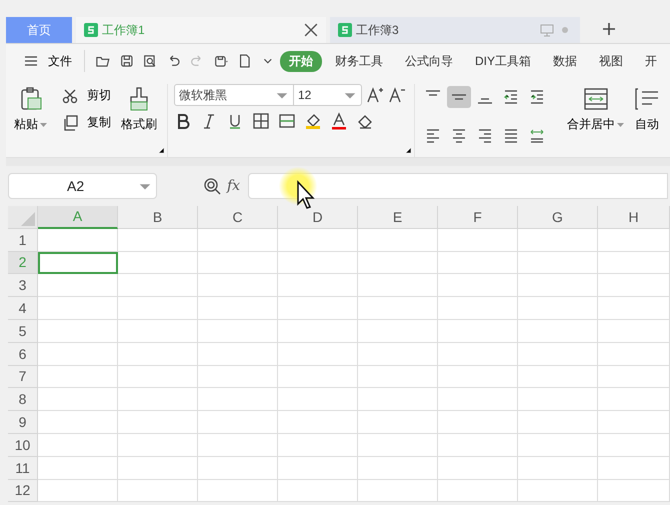  What do you see at coordinates (23, 468) in the screenshot?
I see `row-header: 11` at bounding box center [23, 468].